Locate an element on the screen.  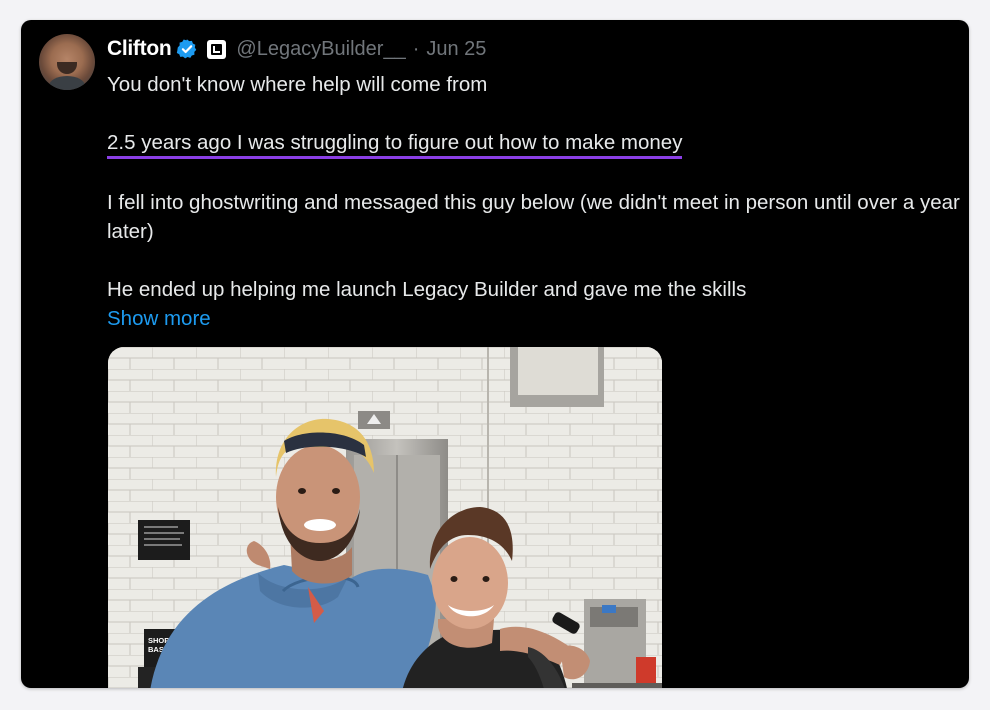
author-avatar is located at coordinates (67, 62).